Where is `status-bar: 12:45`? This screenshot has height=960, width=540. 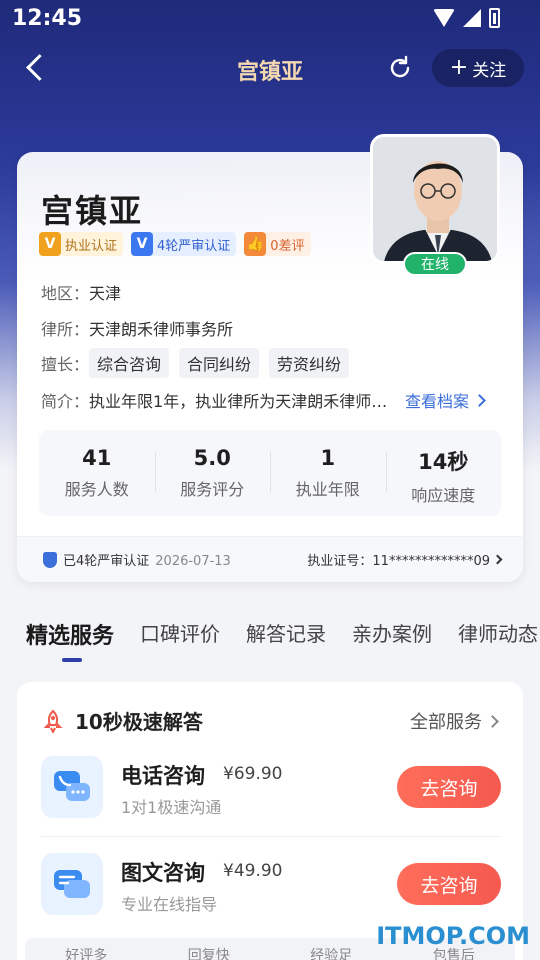 status-bar: 12:45 is located at coordinates (270, 19).